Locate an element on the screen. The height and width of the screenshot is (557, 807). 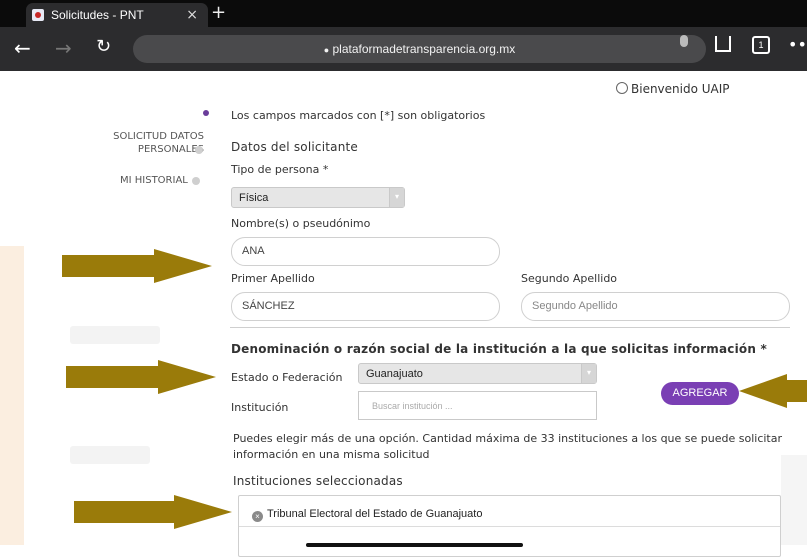
close-tab-icon: × is located at coordinates (192, 15).